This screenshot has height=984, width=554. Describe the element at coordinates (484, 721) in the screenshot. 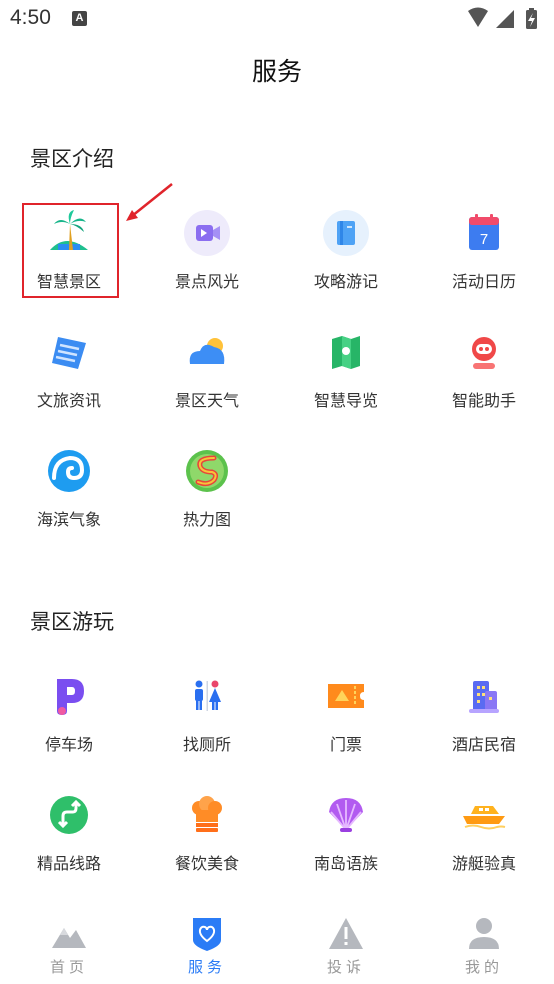

I see `service-hotel: 酒店民宿` at that location.